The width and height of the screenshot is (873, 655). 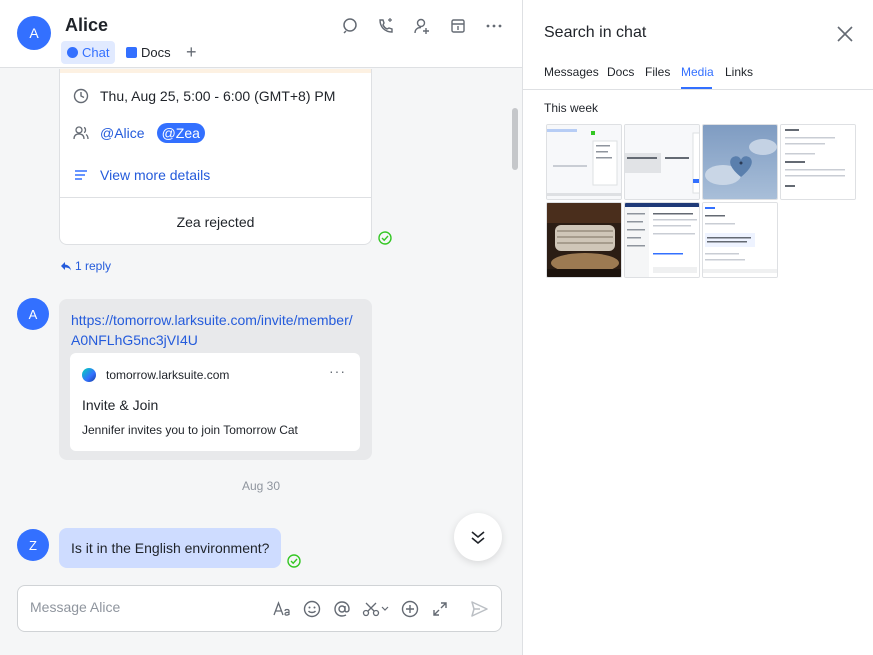 What do you see at coordinates (72, 52) in the screenshot?
I see `chat-icon` at bounding box center [72, 52].